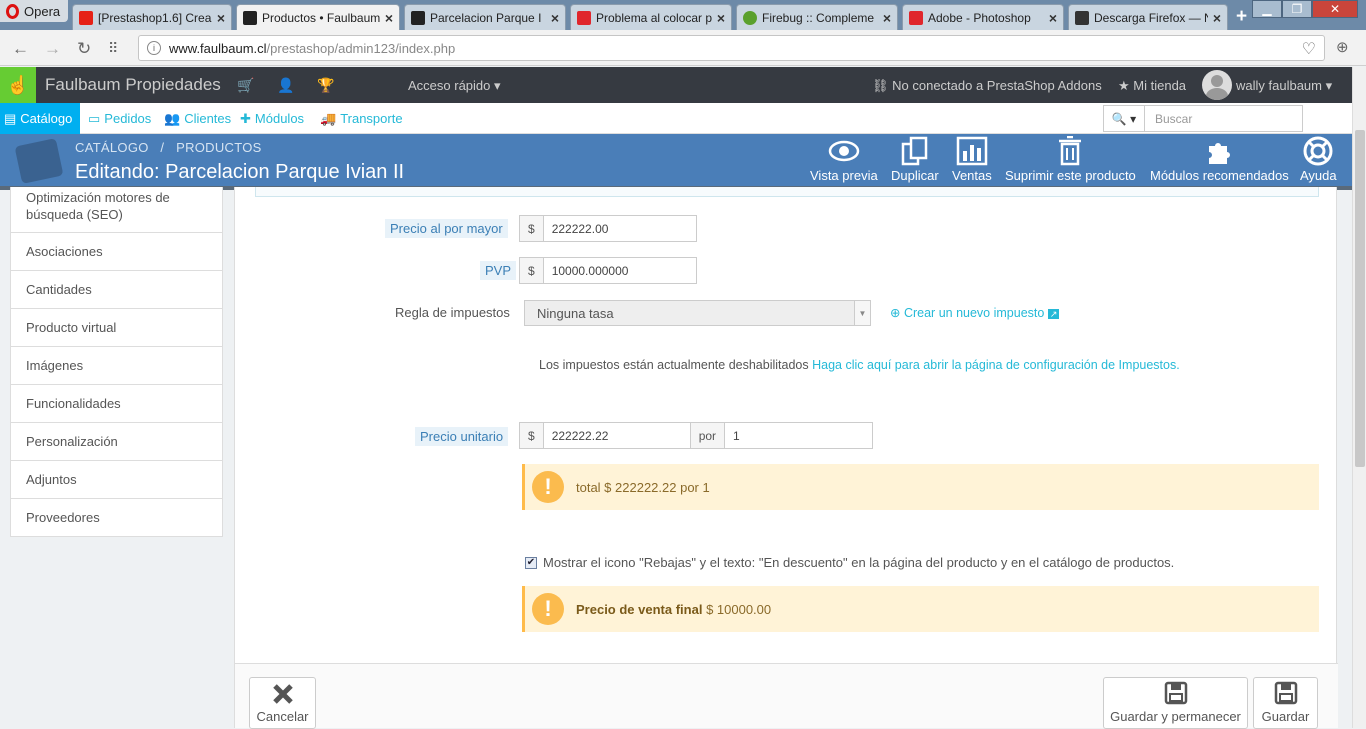  Describe the element at coordinates (617, 435) in the screenshot. I see `unit-price-input: 222222.22` at that location.